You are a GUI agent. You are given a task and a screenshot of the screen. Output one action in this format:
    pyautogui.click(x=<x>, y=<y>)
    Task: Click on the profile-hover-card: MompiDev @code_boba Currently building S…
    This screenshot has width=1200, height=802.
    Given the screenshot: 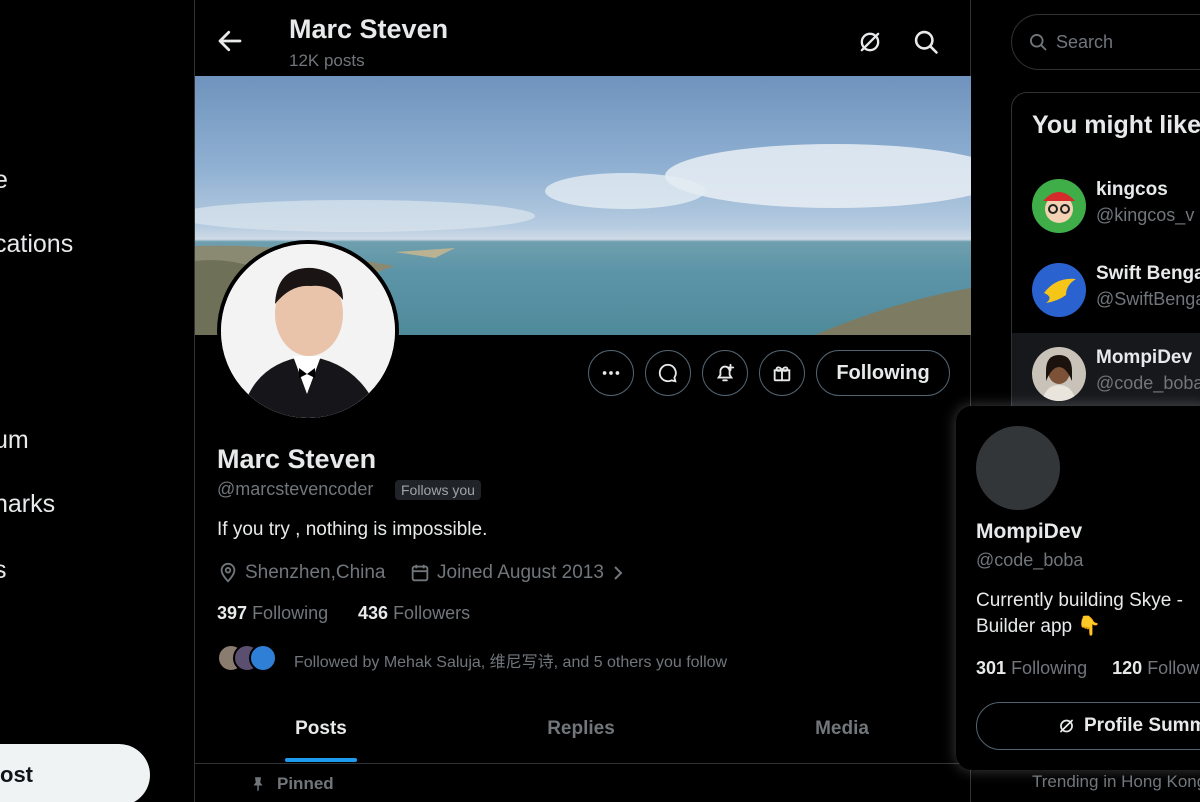 What is the action you would take?
    pyautogui.click(x=1078, y=588)
    